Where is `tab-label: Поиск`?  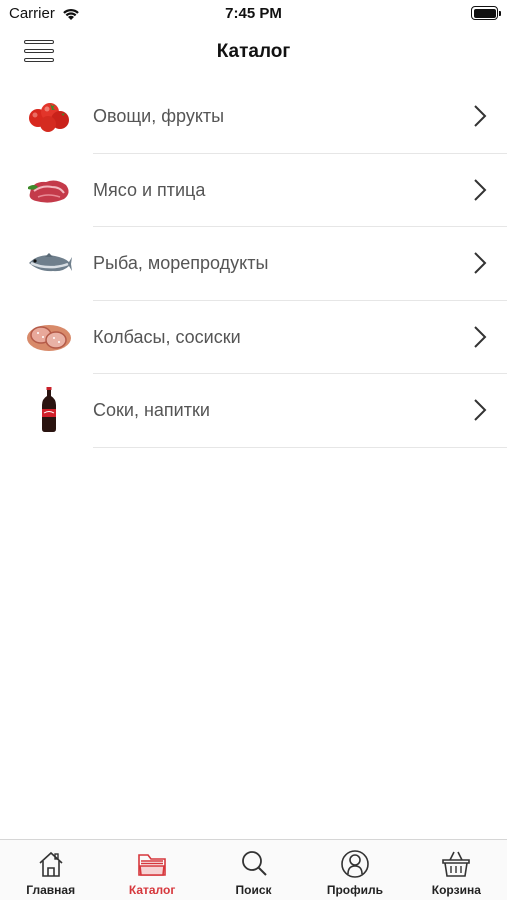
tab-label: Поиск is located at coordinates (253, 890).